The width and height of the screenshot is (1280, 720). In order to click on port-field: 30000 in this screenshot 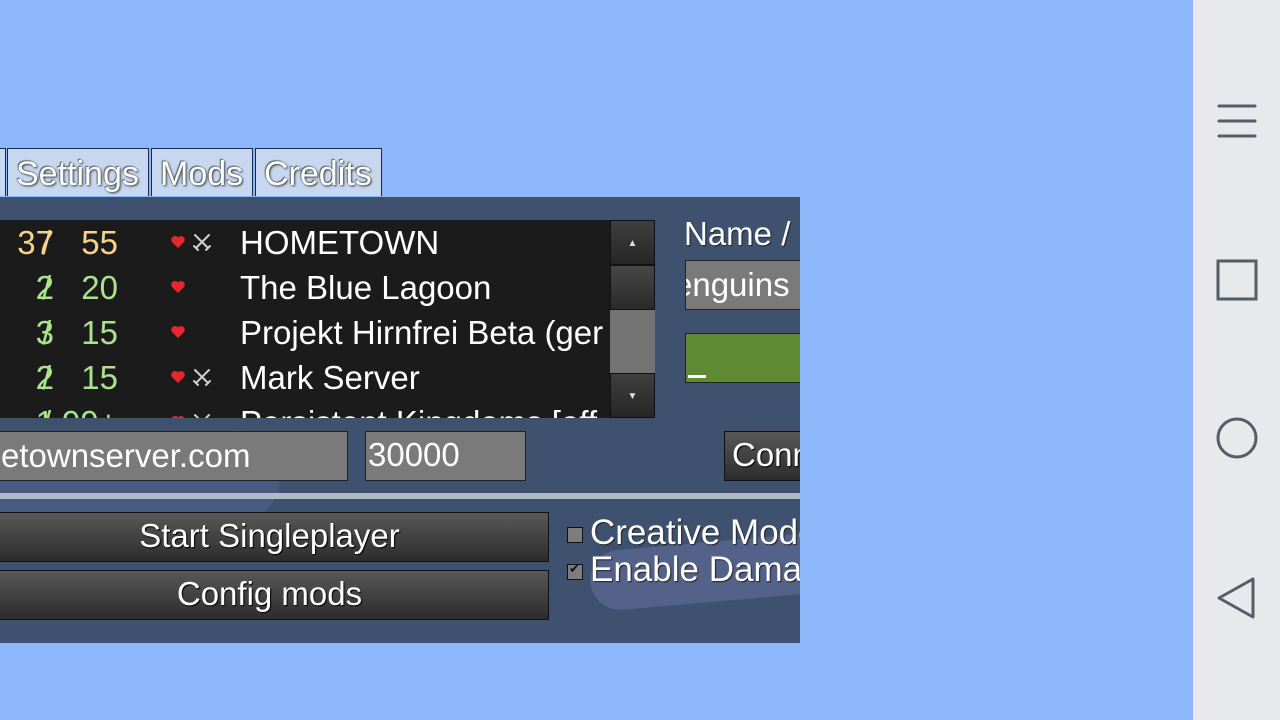, I will do `click(445, 456)`.